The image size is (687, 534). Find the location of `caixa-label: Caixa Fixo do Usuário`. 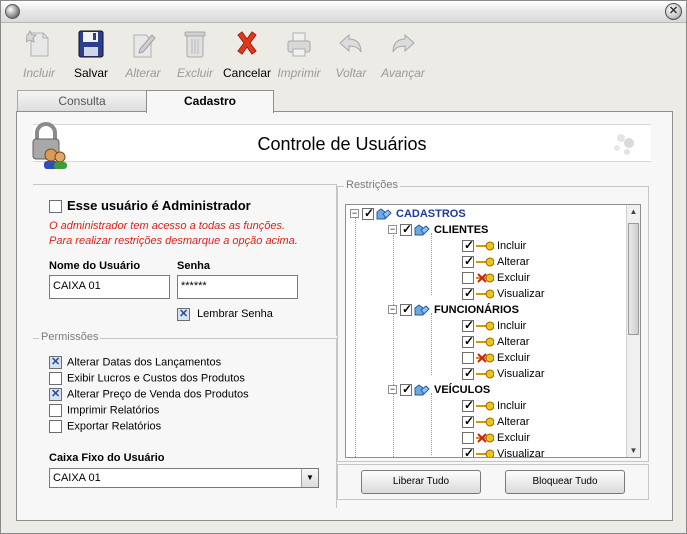

caixa-label: Caixa Fixo do Usuário is located at coordinates (107, 458).